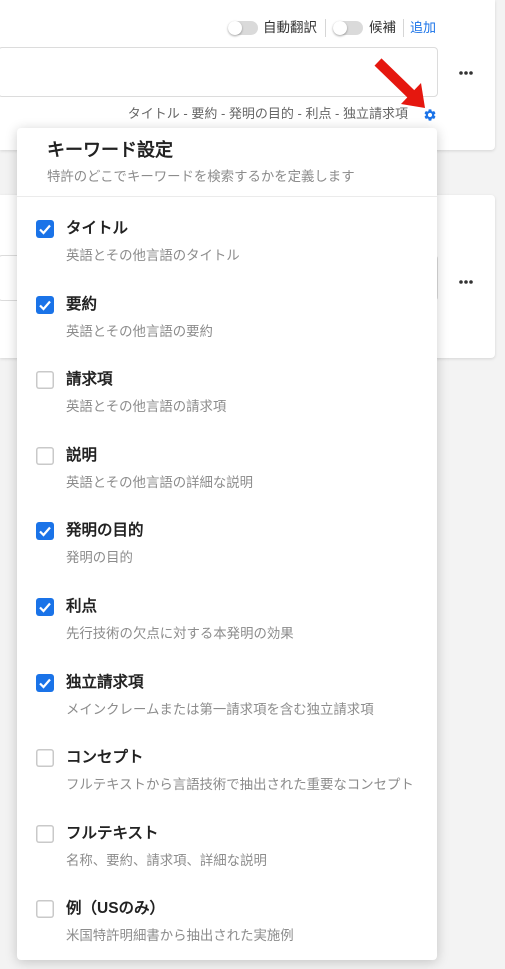 Image resolution: width=505 pixels, height=969 pixels. What do you see at coordinates (99, 558) in the screenshot?
I see `option-description-text: 発明の目的` at bounding box center [99, 558].